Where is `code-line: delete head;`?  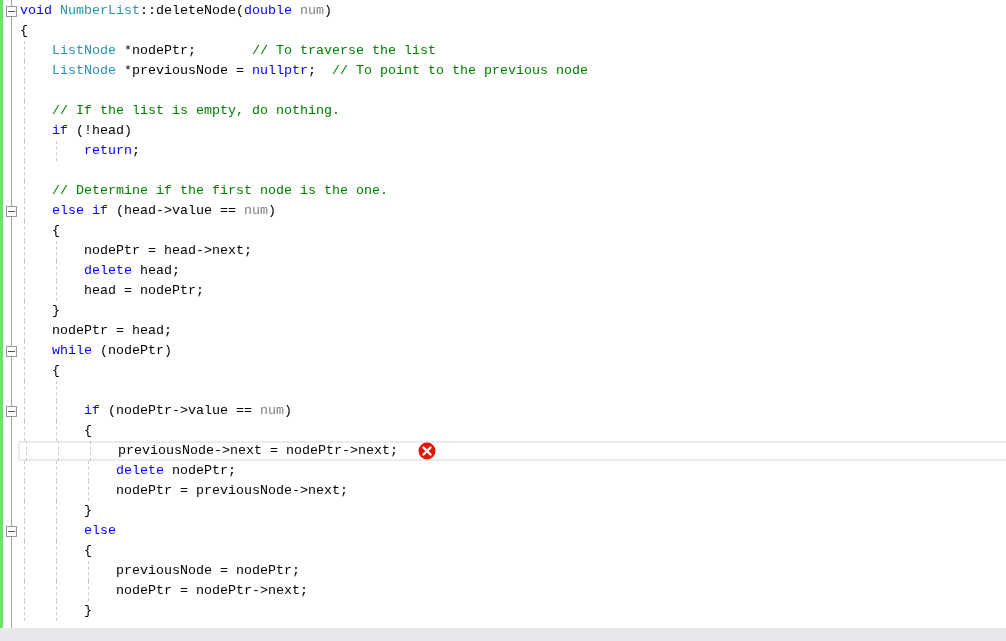 code-line: delete head; is located at coordinates (132, 271).